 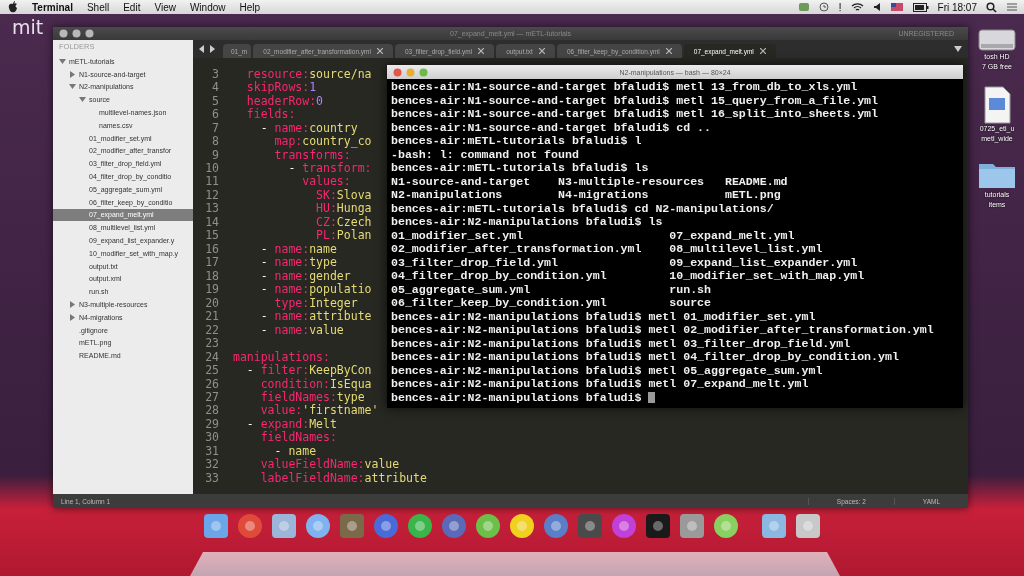 I want to click on desktop-logo: mit, so click(x=28, y=27).